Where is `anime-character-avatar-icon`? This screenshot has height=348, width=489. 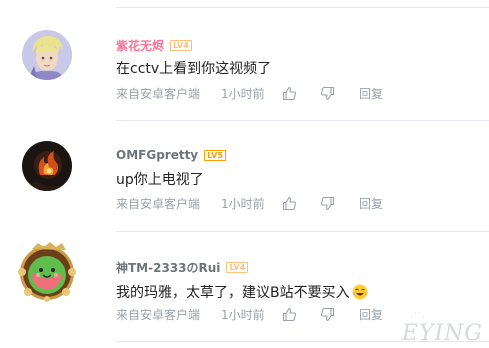
anime-character-avatar-icon is located at coordinates (47, 55).